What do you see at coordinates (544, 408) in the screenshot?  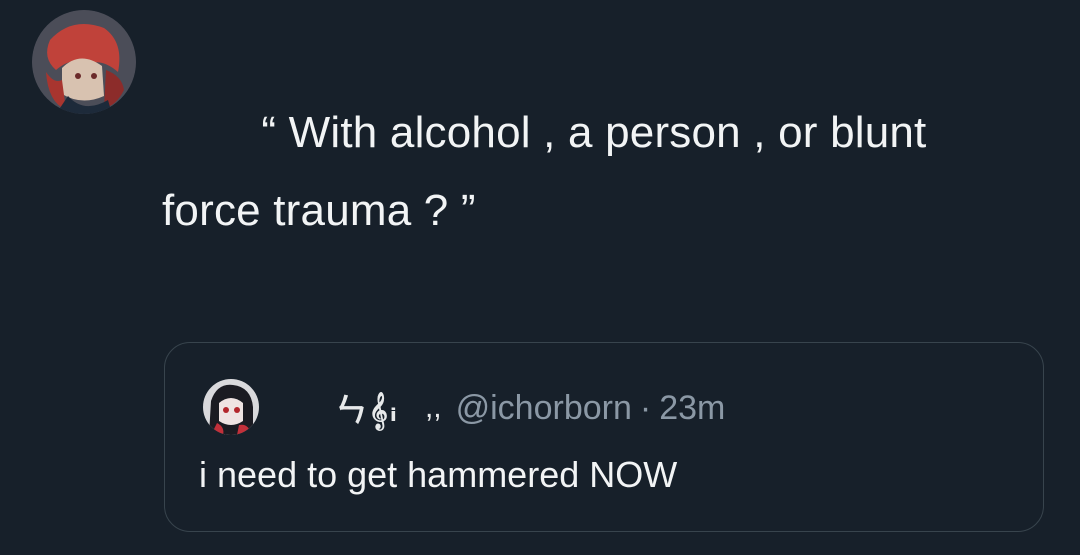 I see `quoted-handle: @ichorborn` at bounding box center [544, 408].